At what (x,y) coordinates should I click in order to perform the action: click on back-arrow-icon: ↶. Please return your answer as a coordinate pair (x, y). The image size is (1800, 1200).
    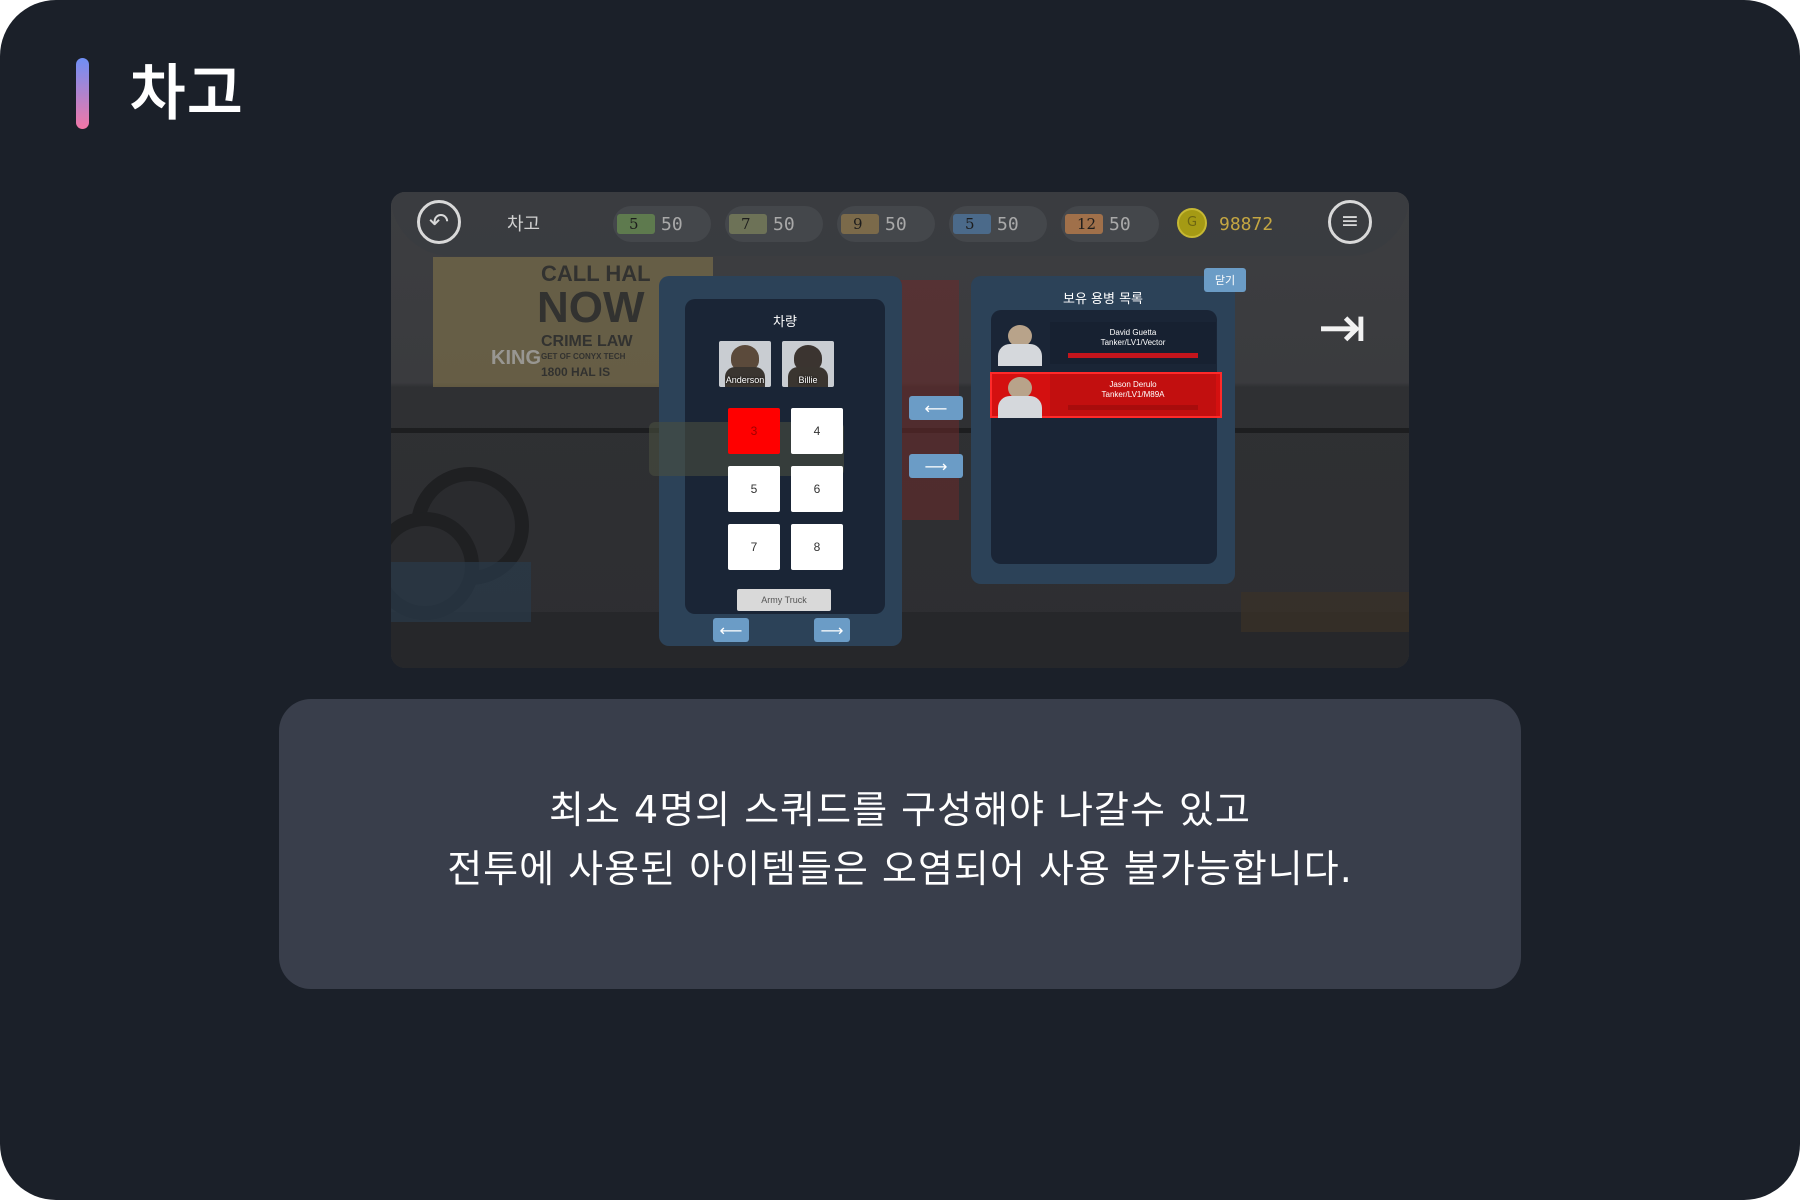
    Looking at the image, I should click on (439, 222).